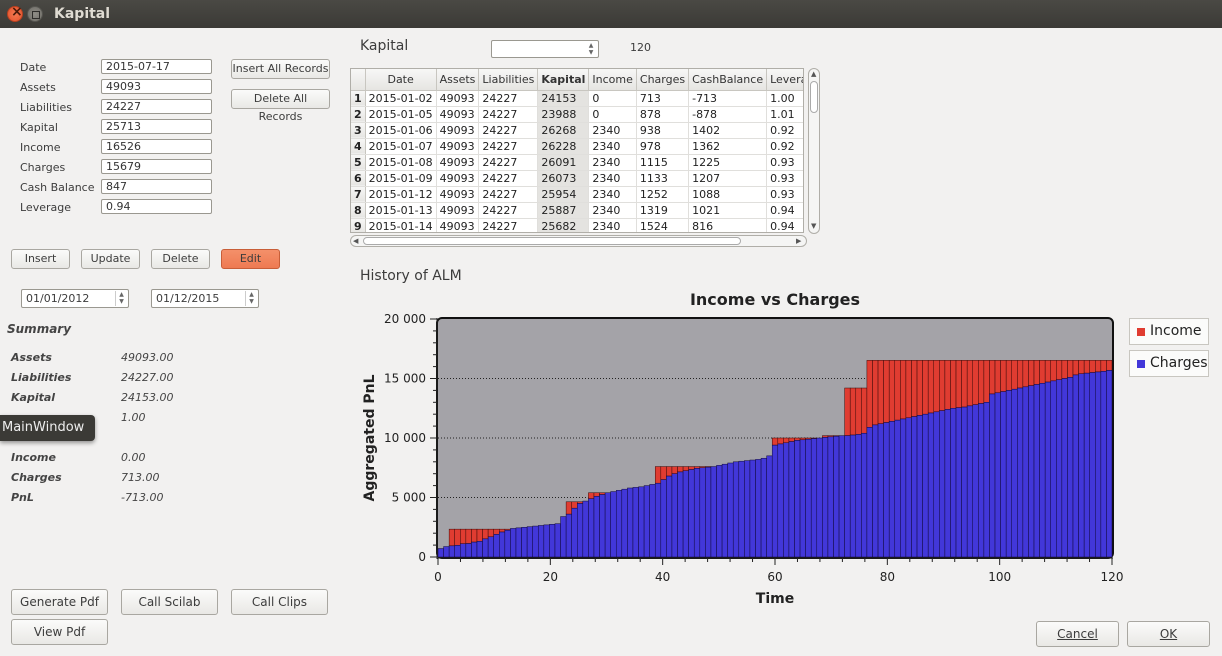 The image size is (1222, 656). What do you see at coordinates (401, 130) in the screenshot?
I see `table-cell: 2015-01-06` at bounding box center [401, 130].